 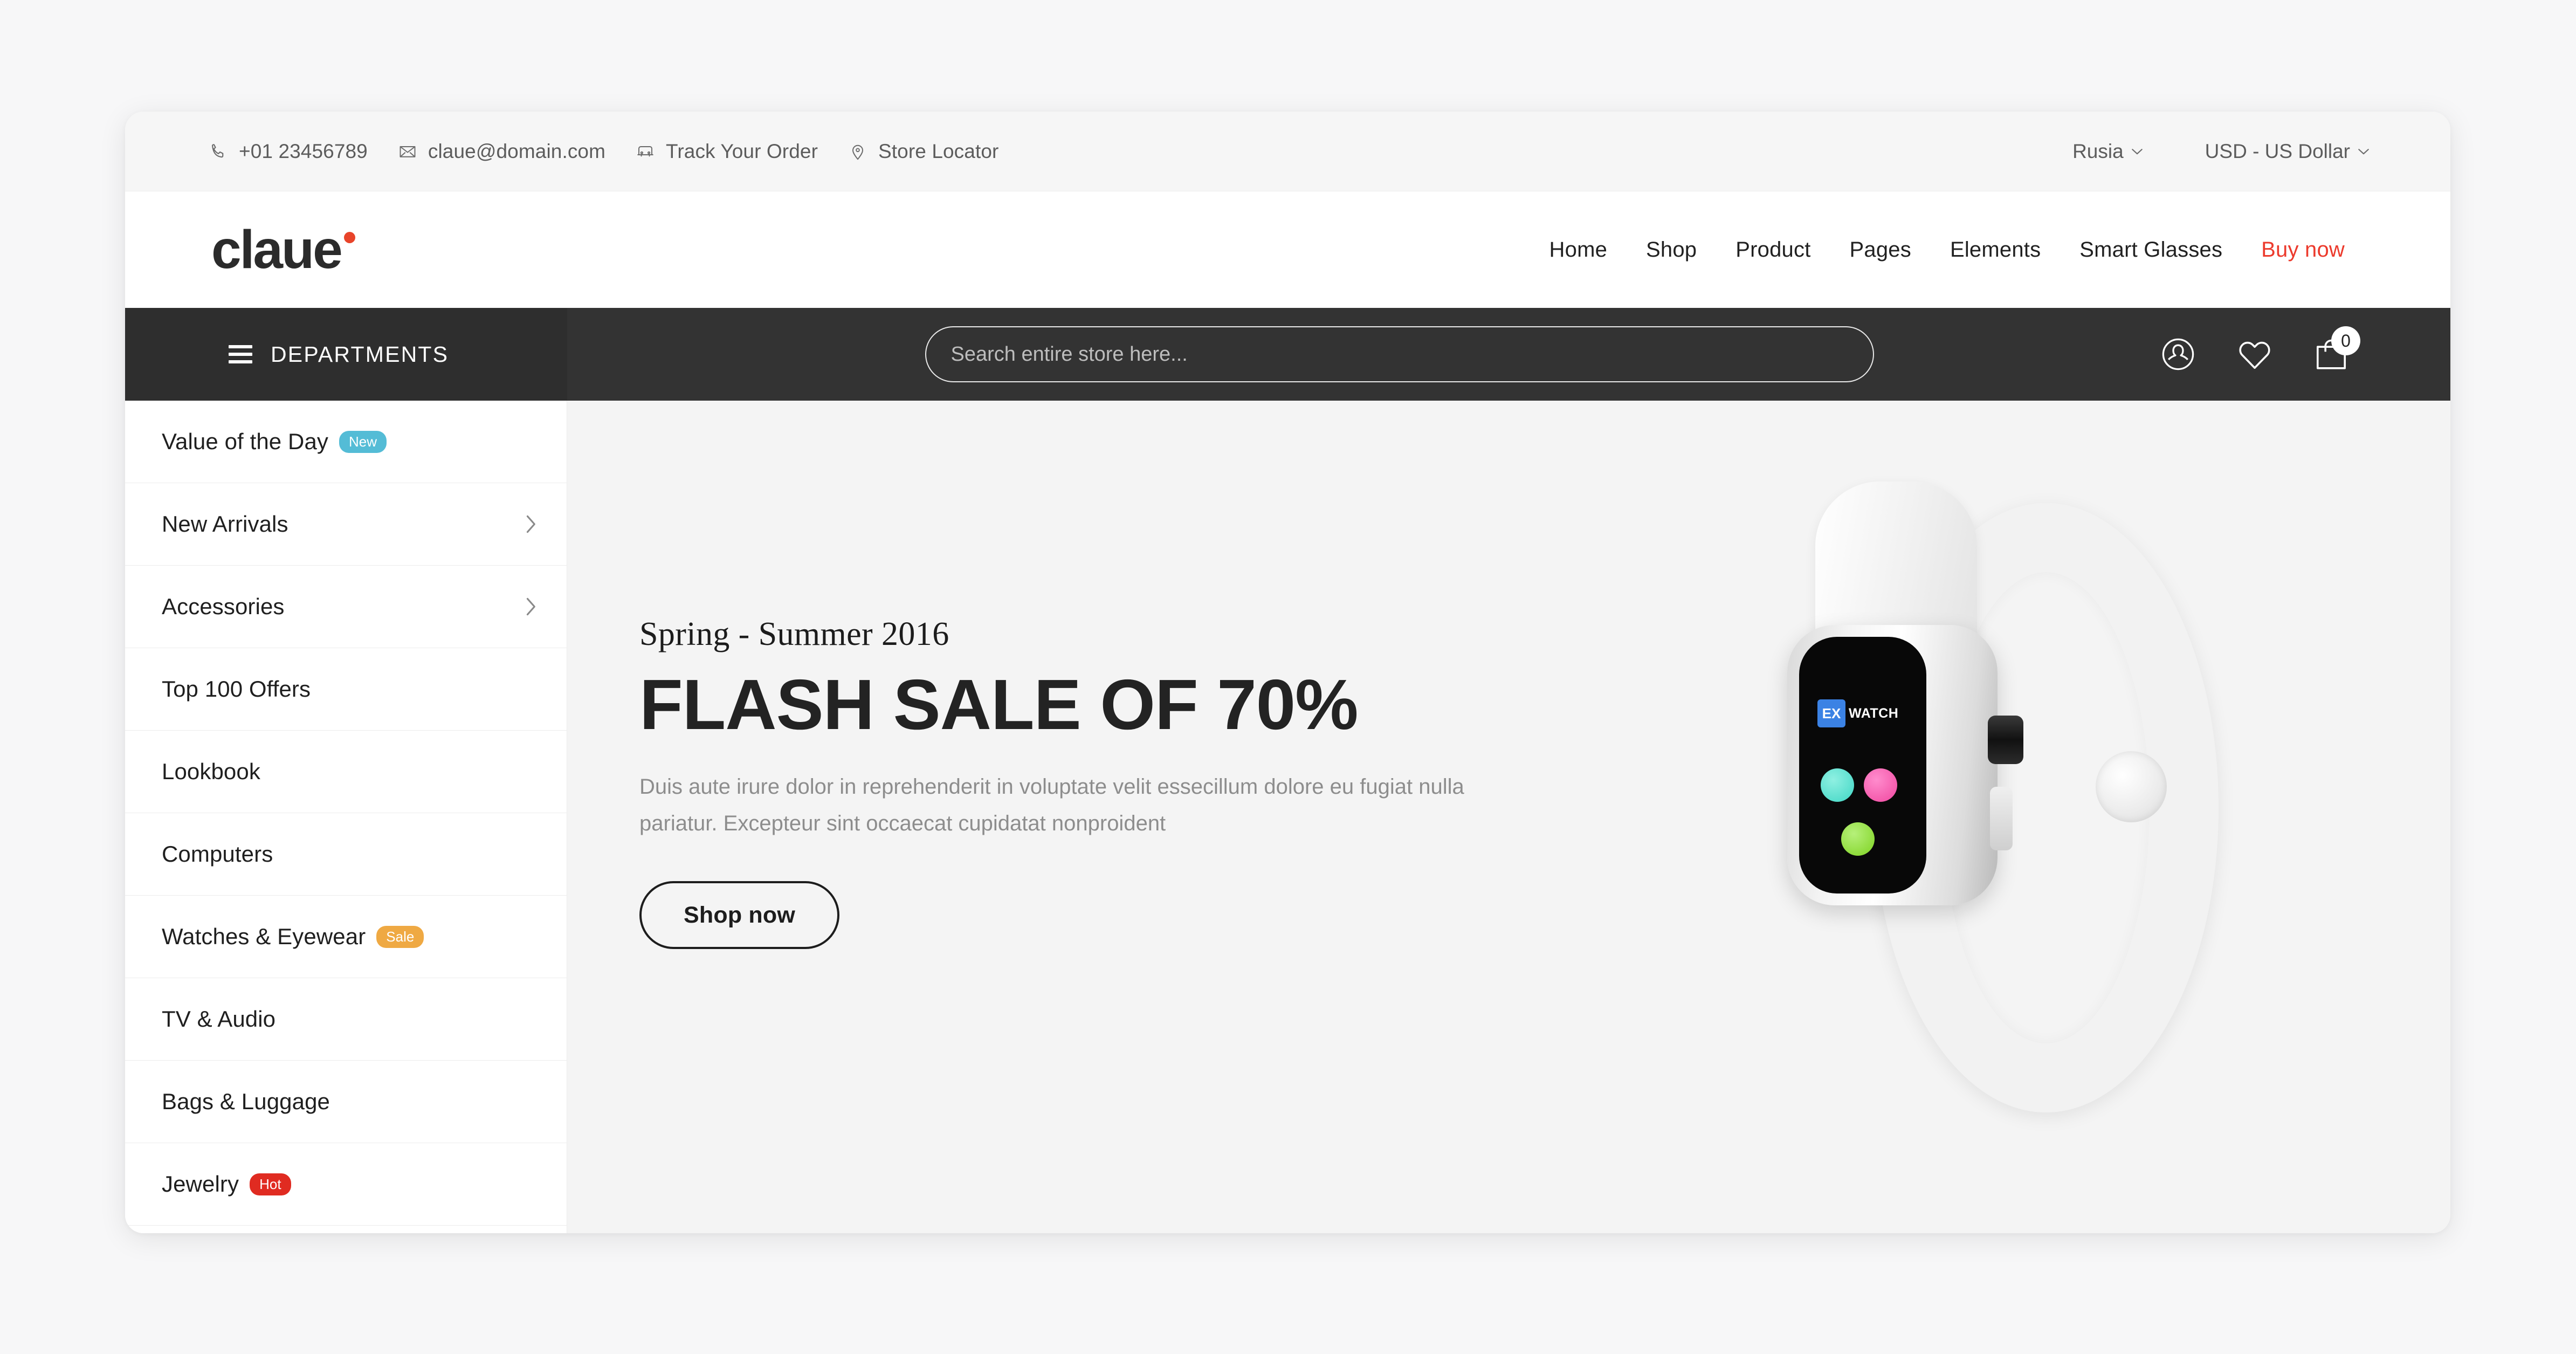 What do you see at coordinates (2098, 151) in the screenshot?
I see `language-value: Rusia` at bounding box center [2098, 151].